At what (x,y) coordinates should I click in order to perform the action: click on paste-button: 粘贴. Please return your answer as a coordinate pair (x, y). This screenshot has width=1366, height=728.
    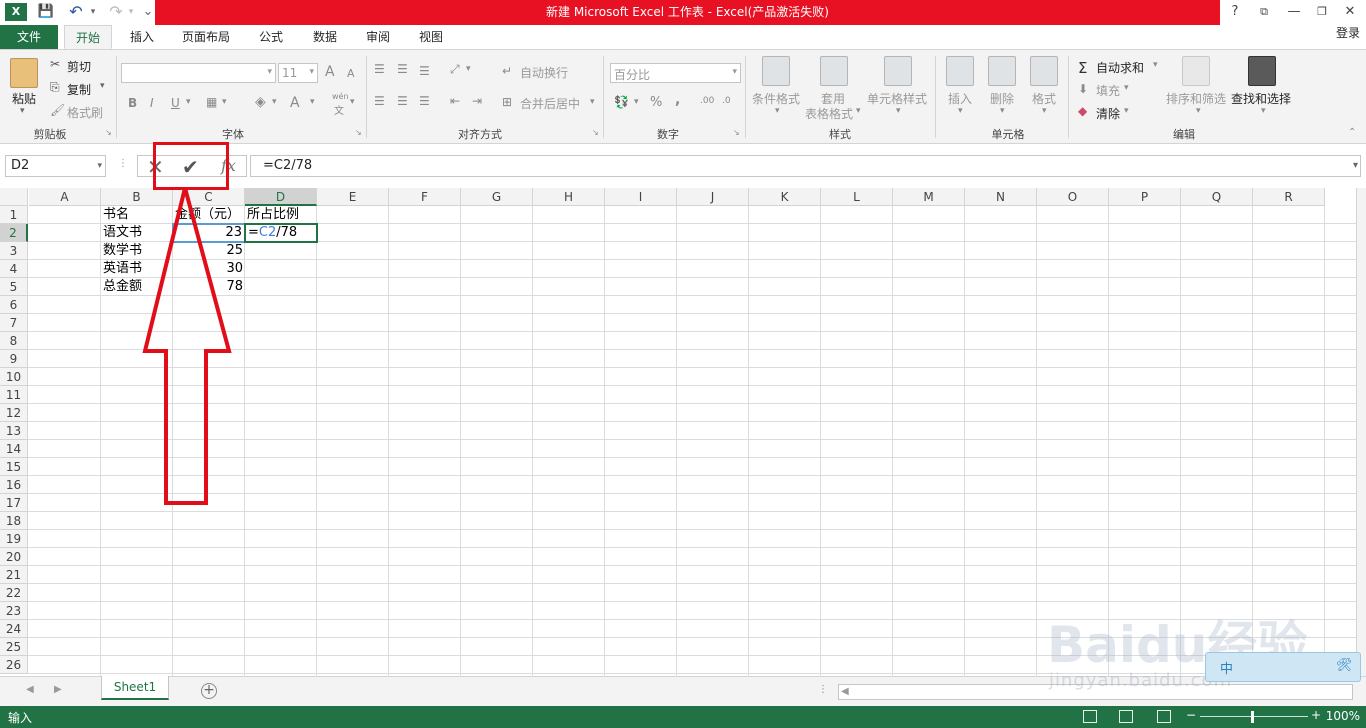
    Looking at the image, I should click on (24, 98).